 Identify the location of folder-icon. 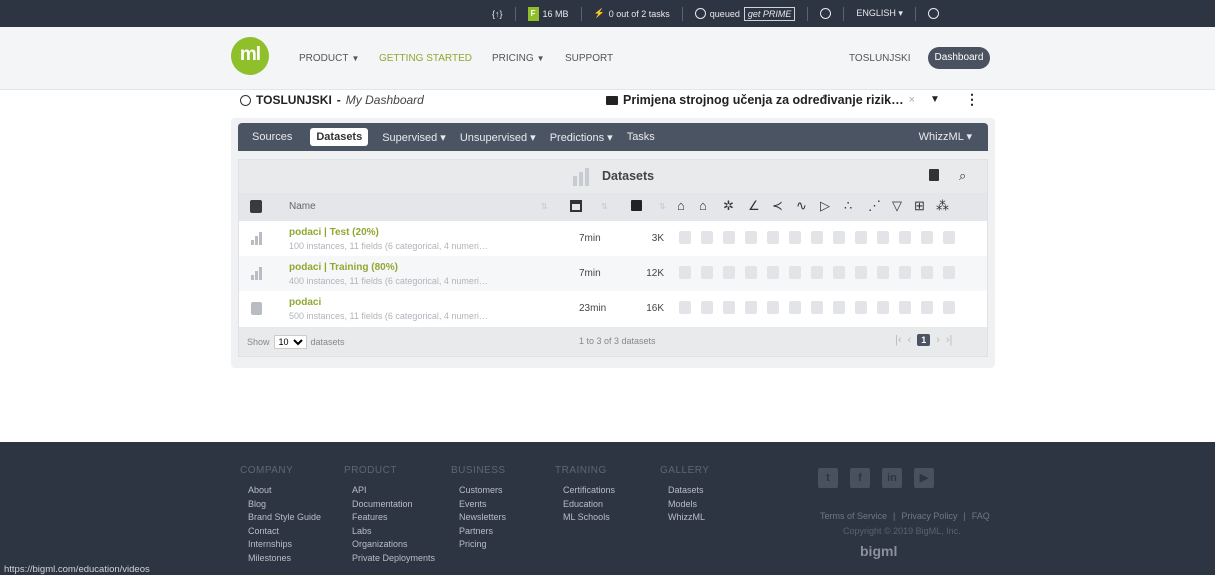
(612, 100).